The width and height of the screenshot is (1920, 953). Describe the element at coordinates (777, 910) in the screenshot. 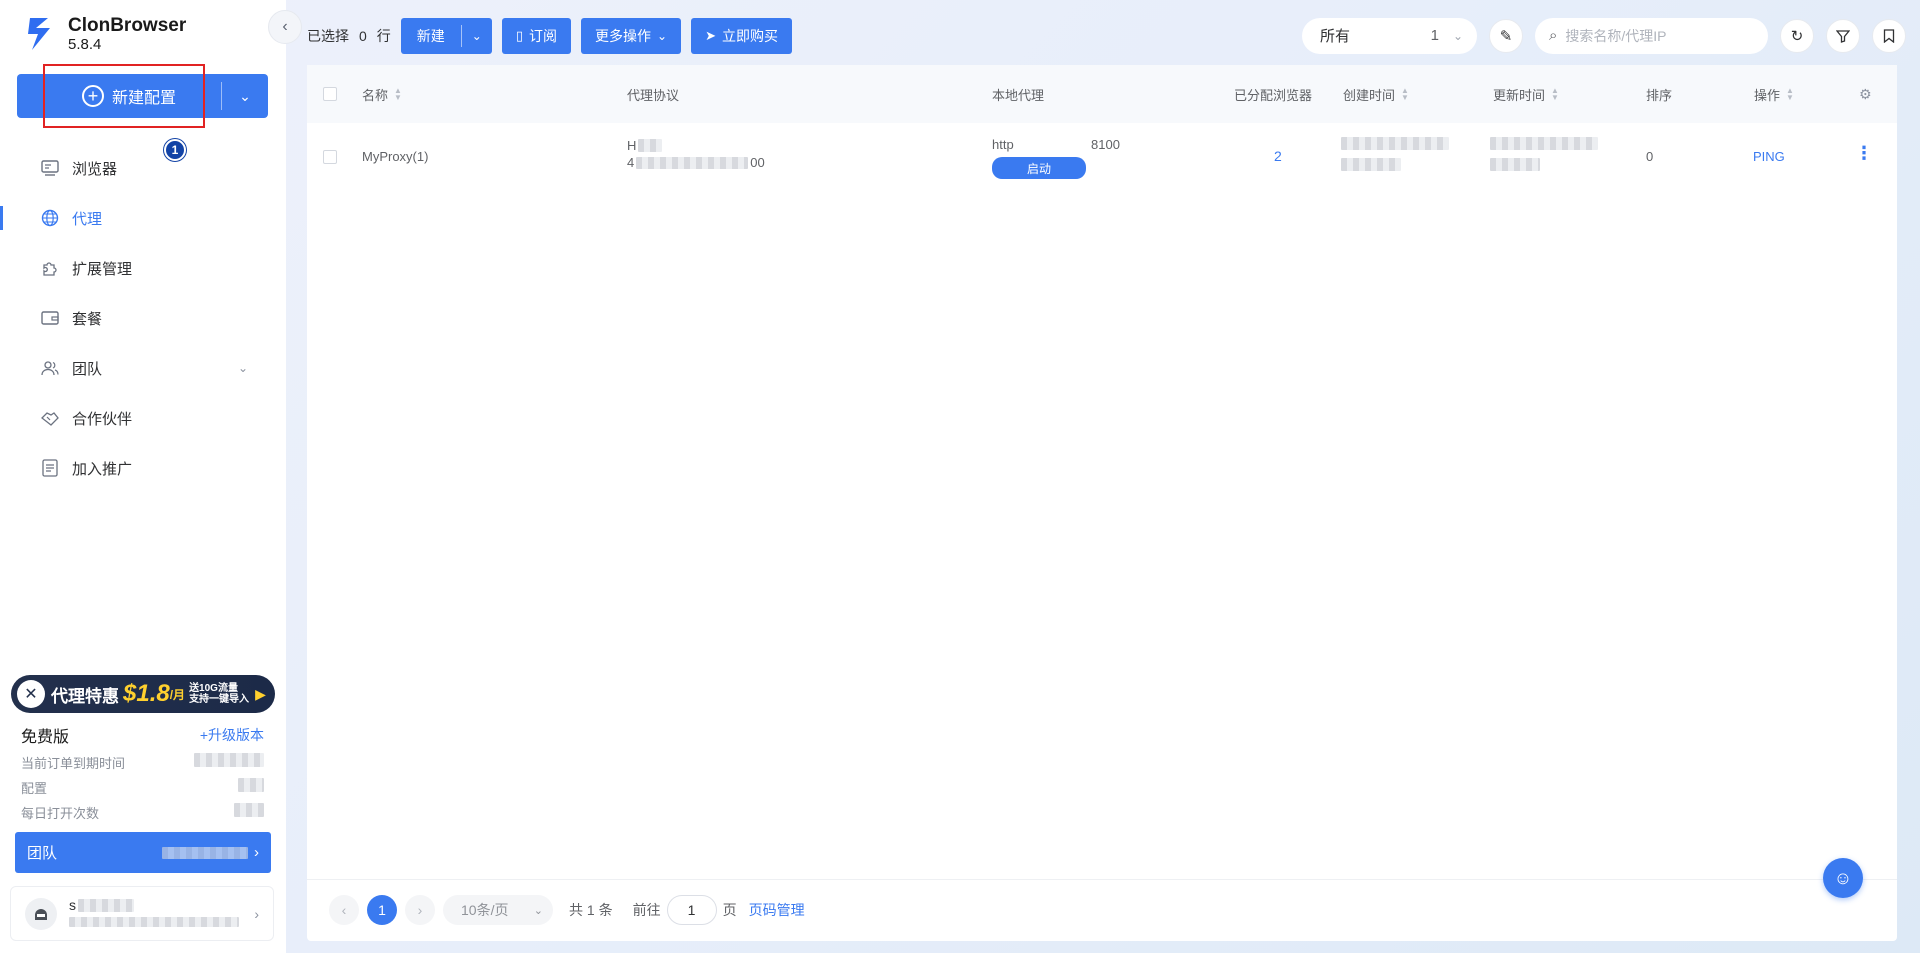

I see `page-manage-link: 页码管理` at that location.